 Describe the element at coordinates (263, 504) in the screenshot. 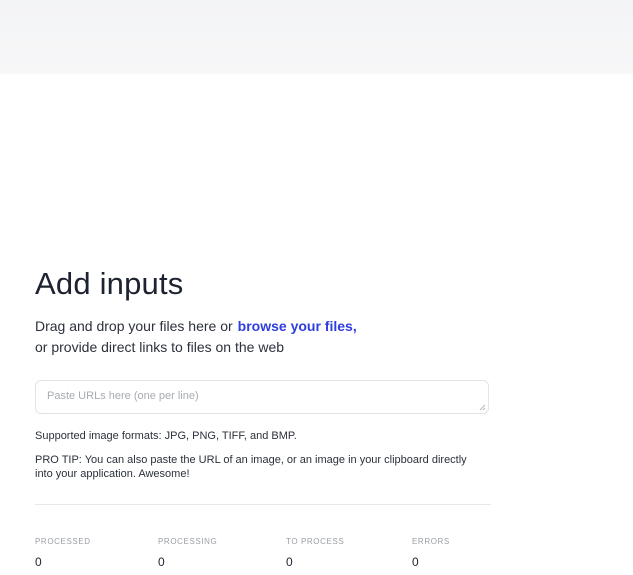

I see `divider` at that location.